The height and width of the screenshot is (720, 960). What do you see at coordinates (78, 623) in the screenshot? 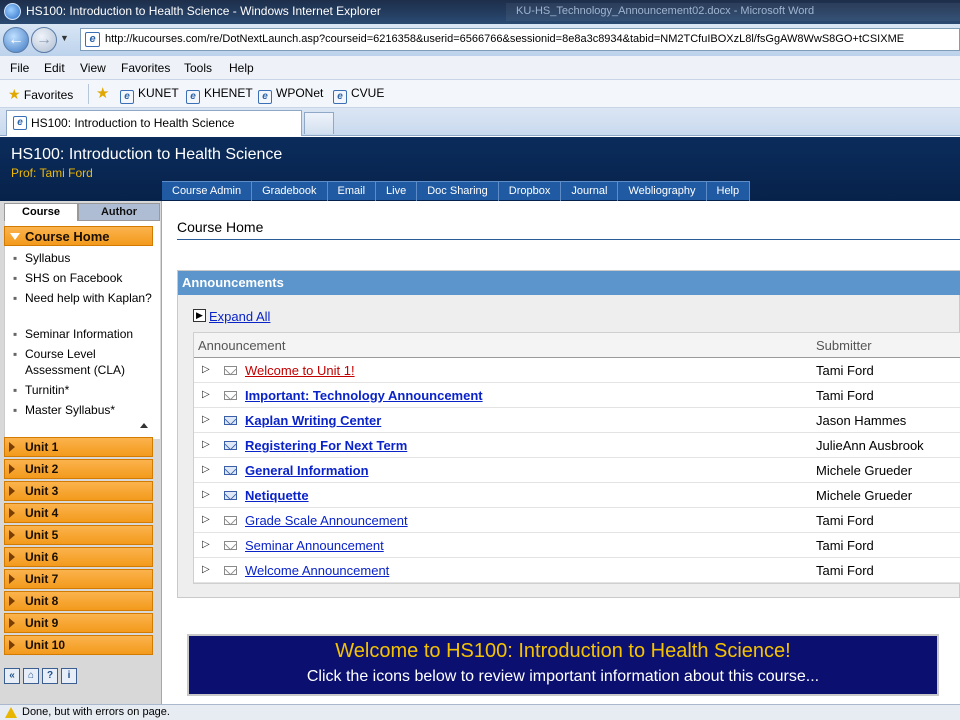
I see `sidebar-item-unit-9: Unit 9` at bounding box center [78, 623].